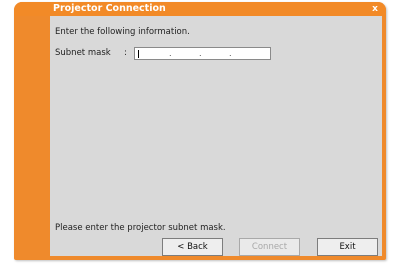  I want to click on title-bar: Projector Connection x, so click(200, 9).